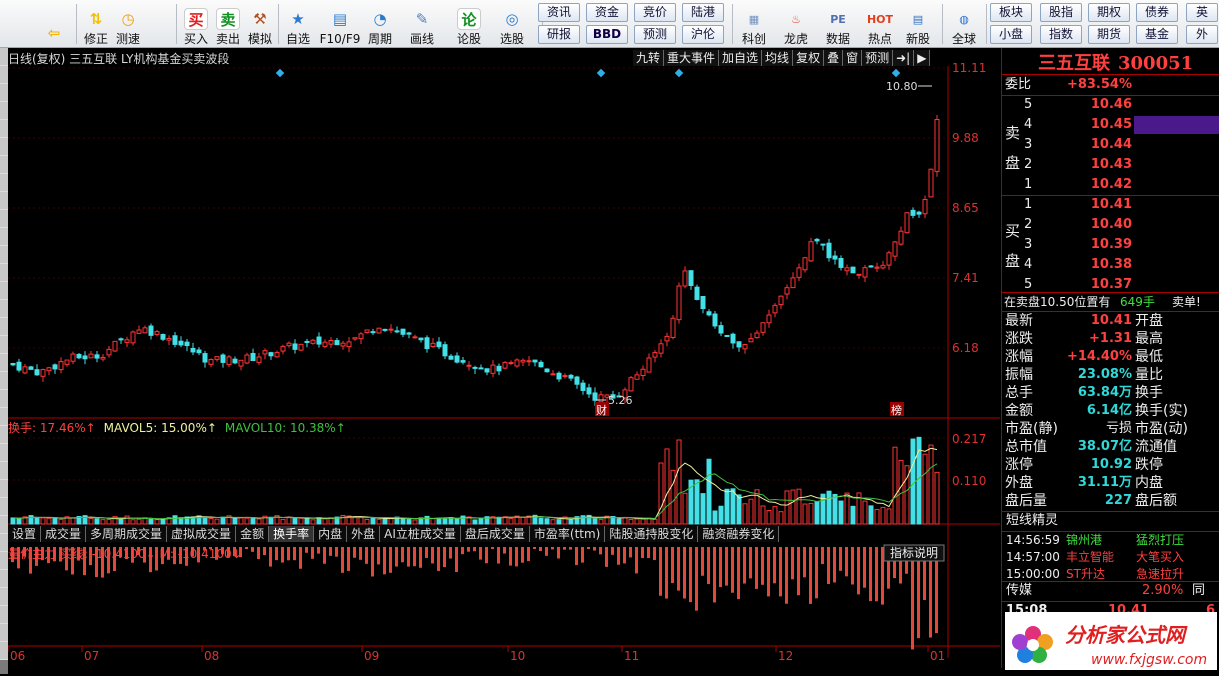  Describe the element at coordinates (1110, 165) in the screenshot. I see `ask-row: 2 10.43` at that location.